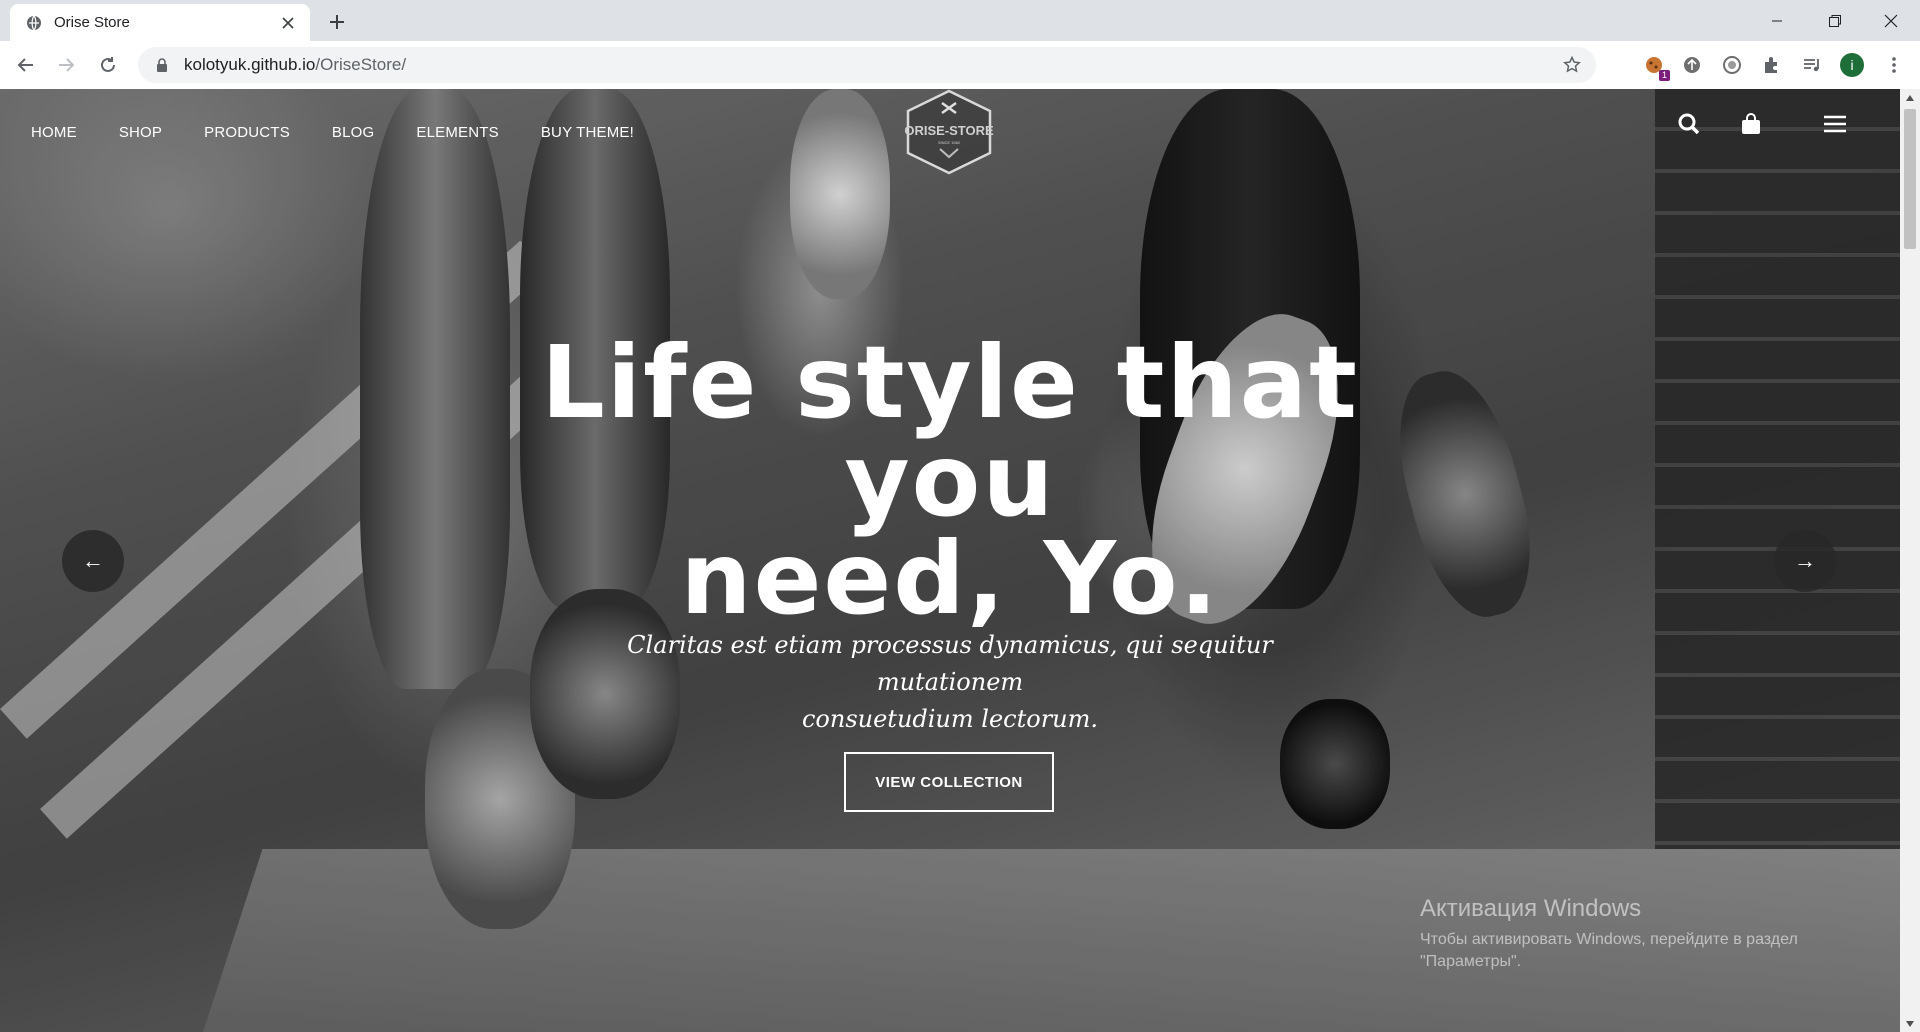 This screenshot has width=1920, height=1032. I want to click on page-scrollbar, so click(1910, 560).